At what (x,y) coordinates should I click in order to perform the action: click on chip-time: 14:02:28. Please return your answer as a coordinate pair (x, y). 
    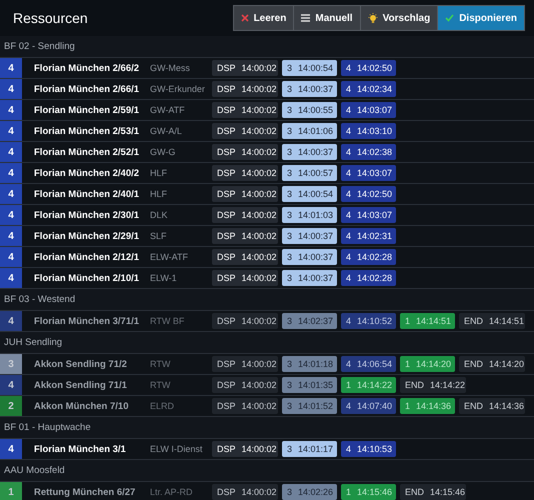
    Looking at the image, I should click on (374, 278).